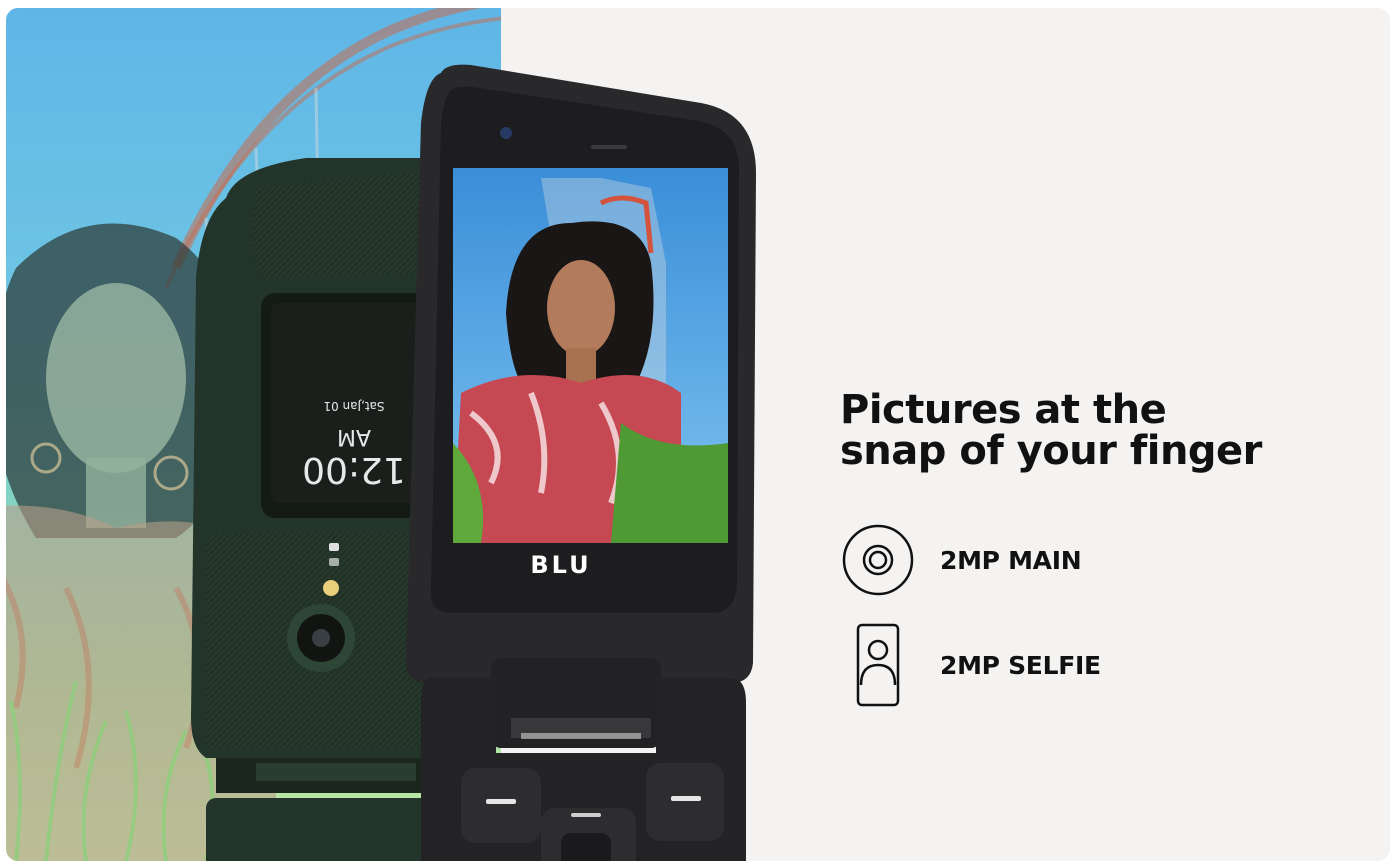  What do you see at coordinates (1051, 451) in the screenshot?
I see `headline-line-2: snap of your finger` at bounding box center [1051, 451].